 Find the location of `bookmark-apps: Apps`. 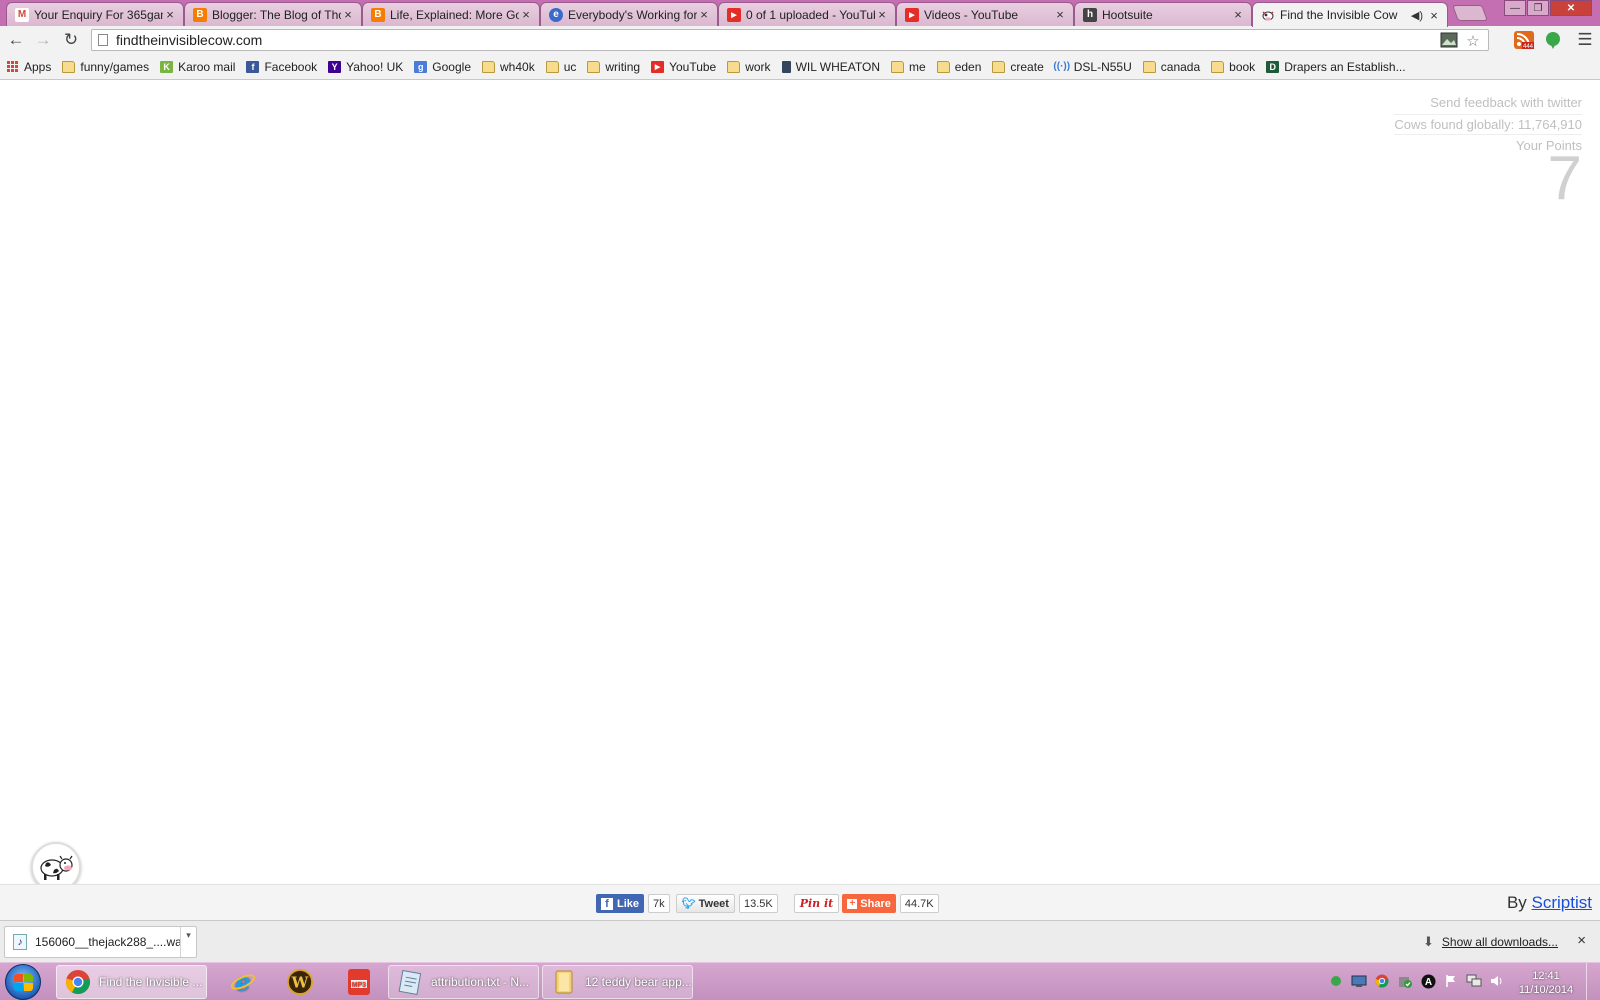

bookmark-apps: Apps is located at coordinates (28, 67).